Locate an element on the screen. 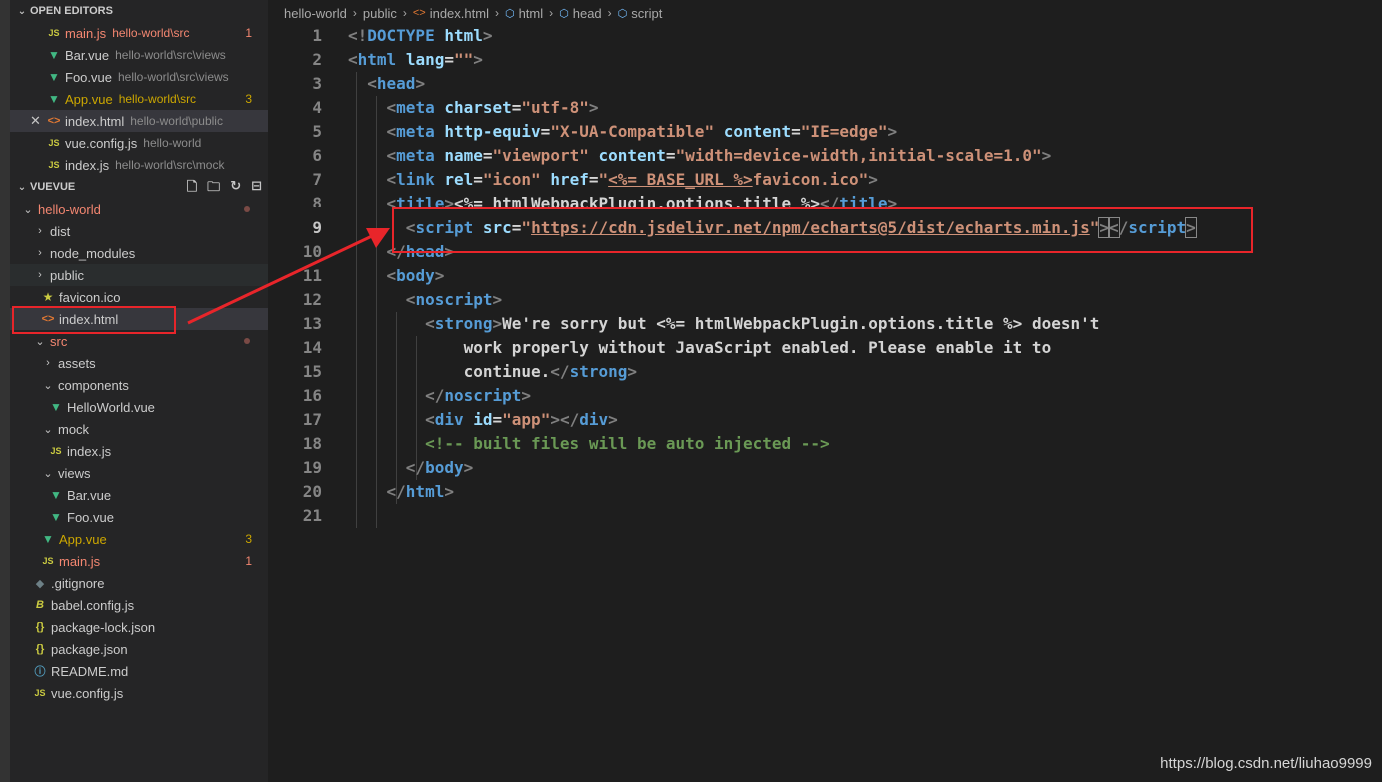  code-line: 16 </noscript> is located at coordinates (417, 395).